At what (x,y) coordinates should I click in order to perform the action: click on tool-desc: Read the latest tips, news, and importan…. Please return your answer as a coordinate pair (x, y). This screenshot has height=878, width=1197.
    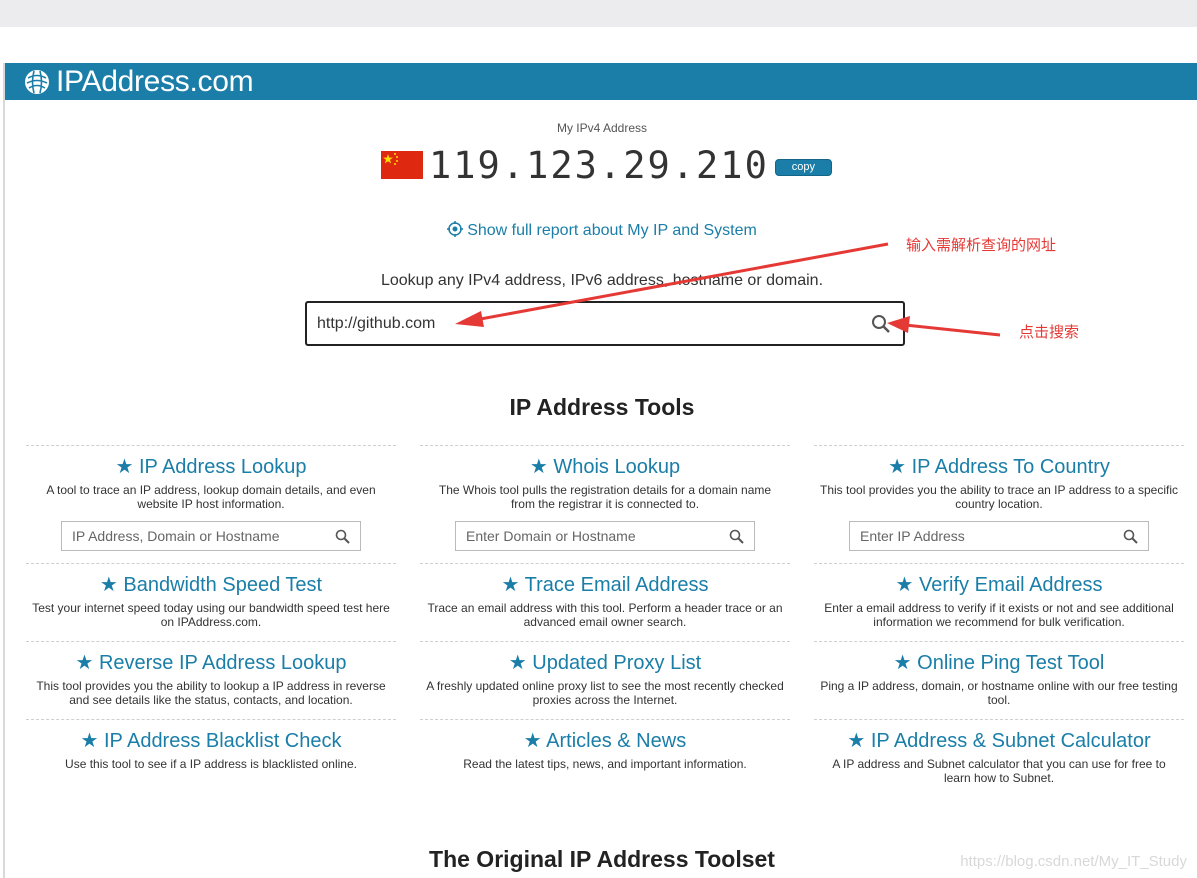
    Looking at the image, I should click on (605, 764).